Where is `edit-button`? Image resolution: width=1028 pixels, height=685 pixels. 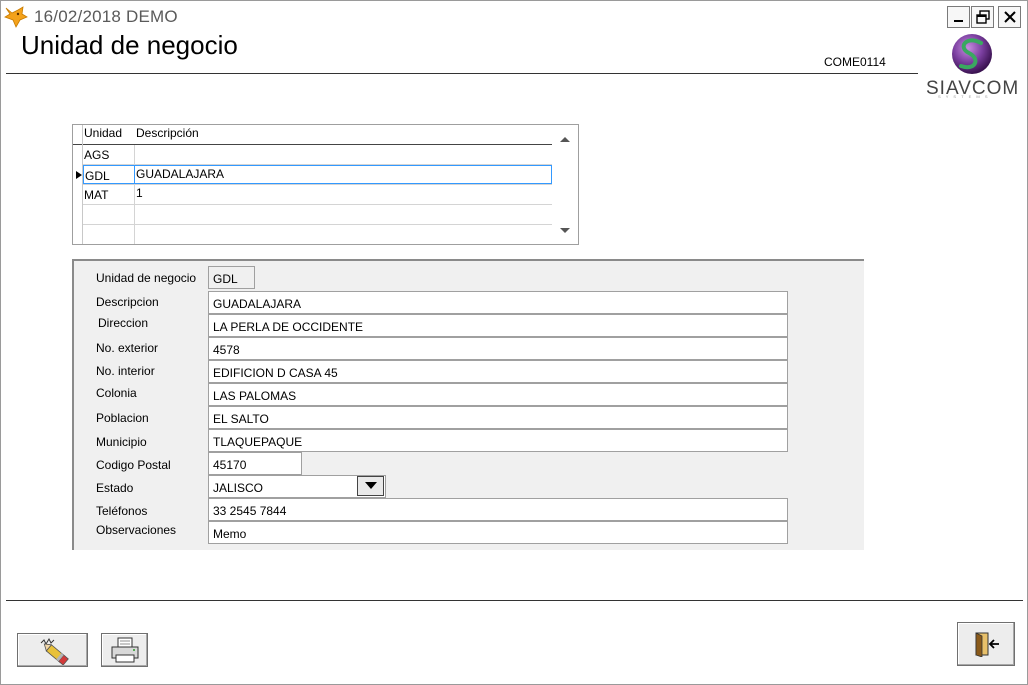 edit-button is located at coordinates (52, 650).